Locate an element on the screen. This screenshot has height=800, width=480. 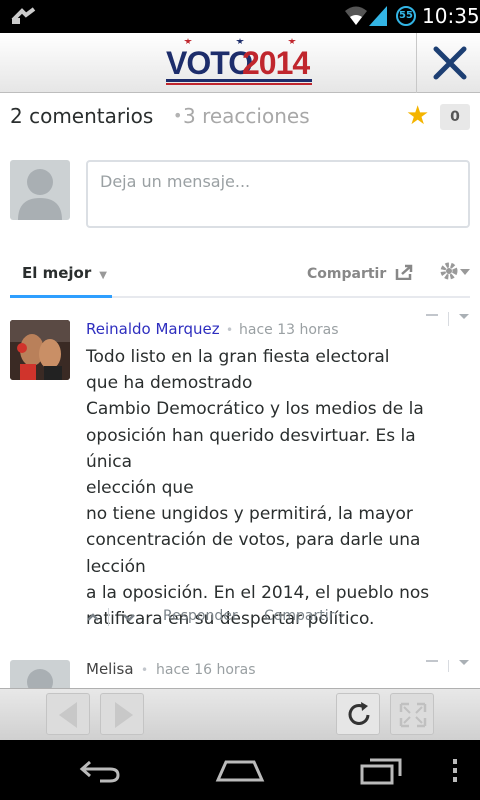
refresh-button is located at coordinates (358, 714).